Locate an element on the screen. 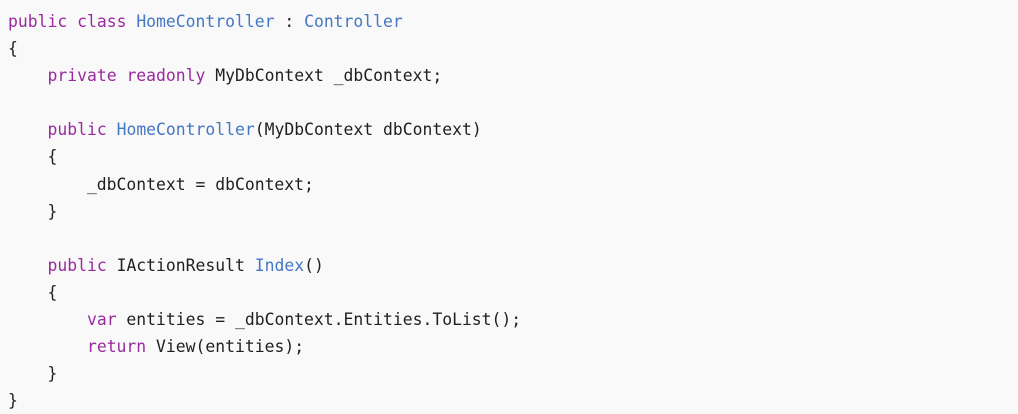 This screenshot has height=414, width=1018. code-token-plain: (MyDbContext dbContext) is located at coordinates (368, 130).